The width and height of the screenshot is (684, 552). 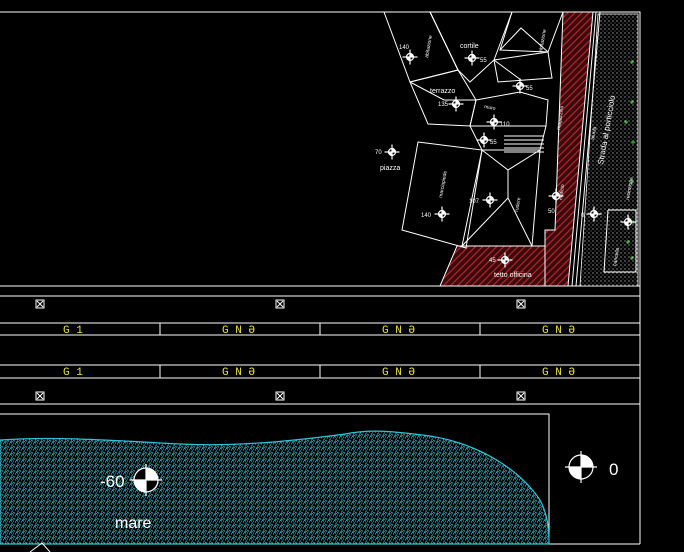 What do you see at coordinates (469, 46) in the screenshot?
I see `label-cortile: cortile` at bounding box center [469, 46].